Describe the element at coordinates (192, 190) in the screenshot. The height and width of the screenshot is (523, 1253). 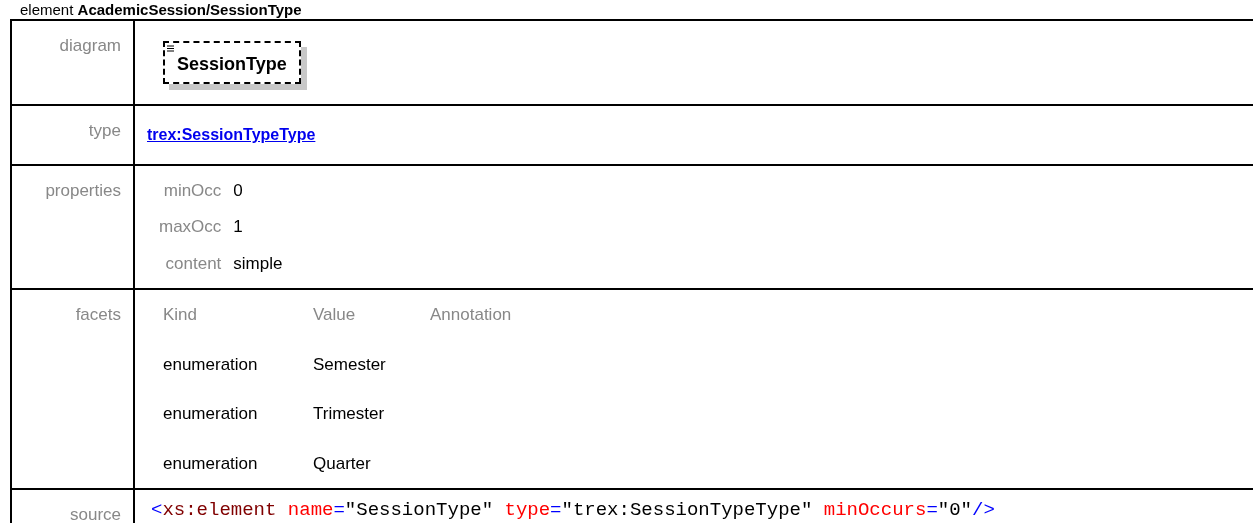
I see `property-name: minOcc` at that location.